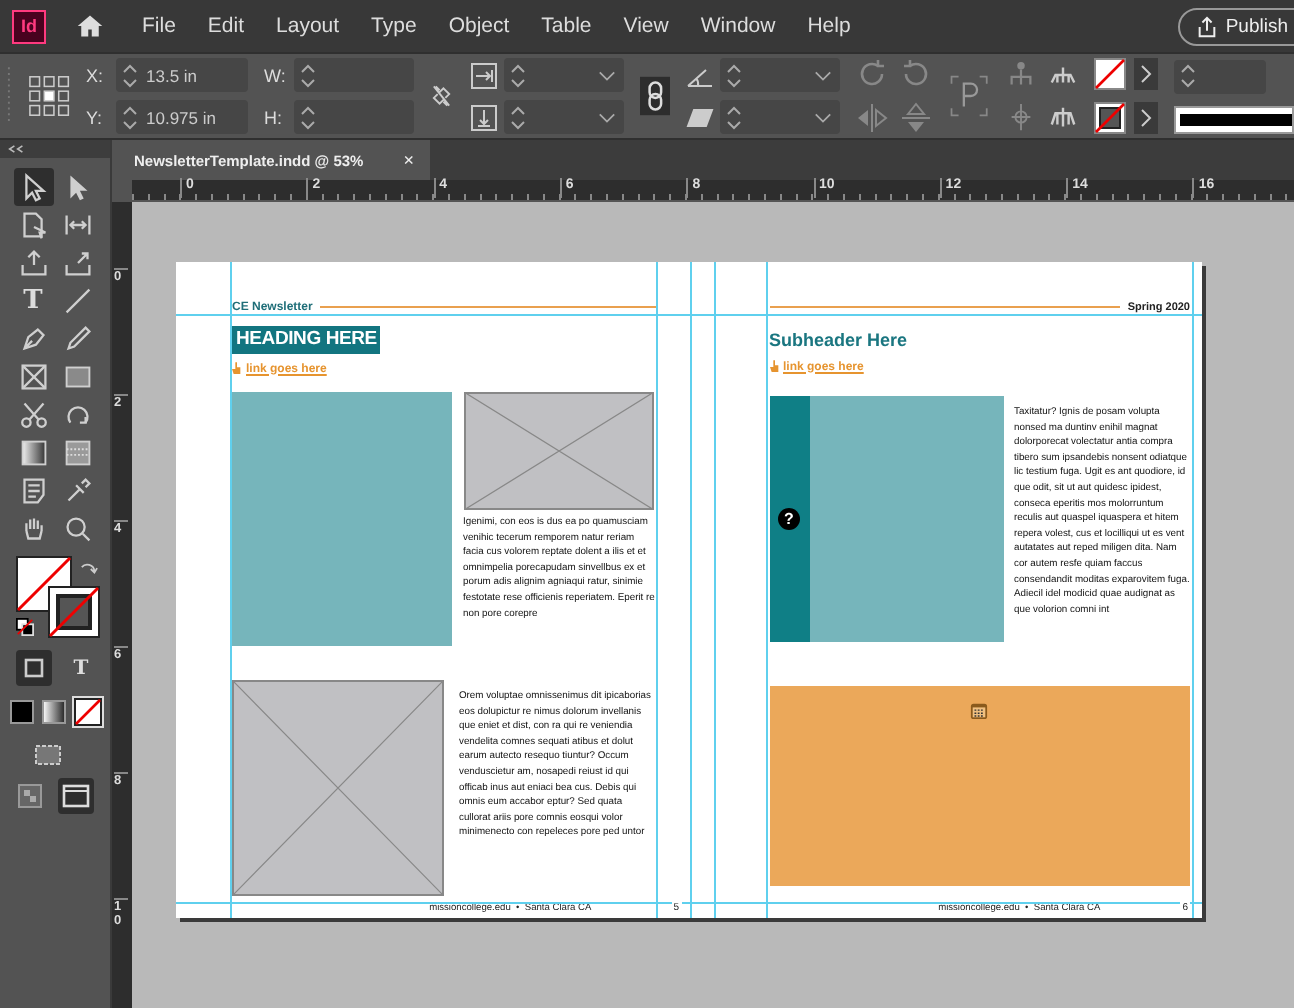  I want to click on shear-icon, so click(699, 117).